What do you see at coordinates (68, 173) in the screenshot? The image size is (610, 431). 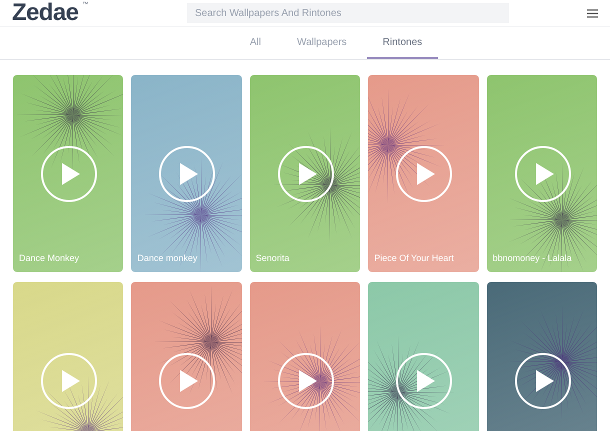 I see `ringtone-card: Dance Monkey` at bounding box center [68, 173].